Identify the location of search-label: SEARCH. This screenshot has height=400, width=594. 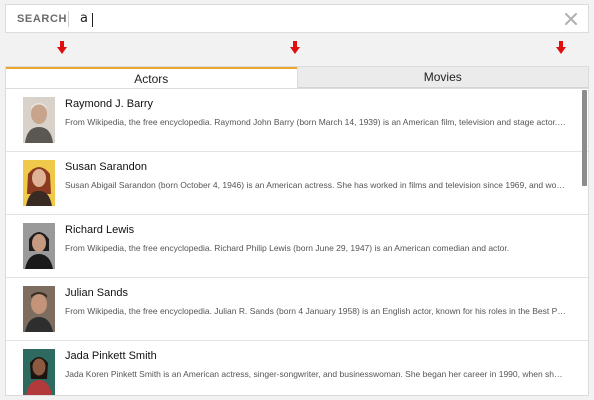
(42, 18).